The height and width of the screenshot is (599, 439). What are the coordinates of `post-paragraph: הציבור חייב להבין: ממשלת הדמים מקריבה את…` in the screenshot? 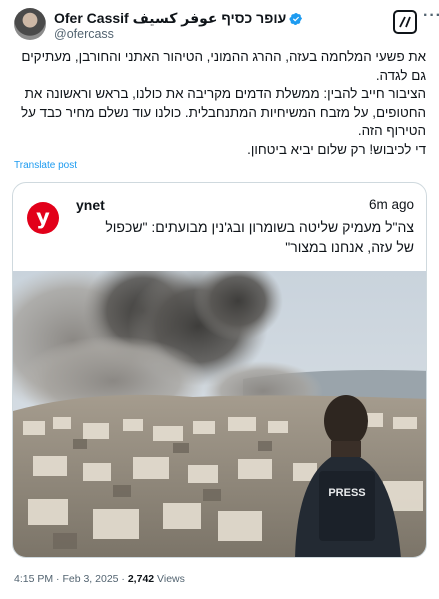 It's located at (223, 112).